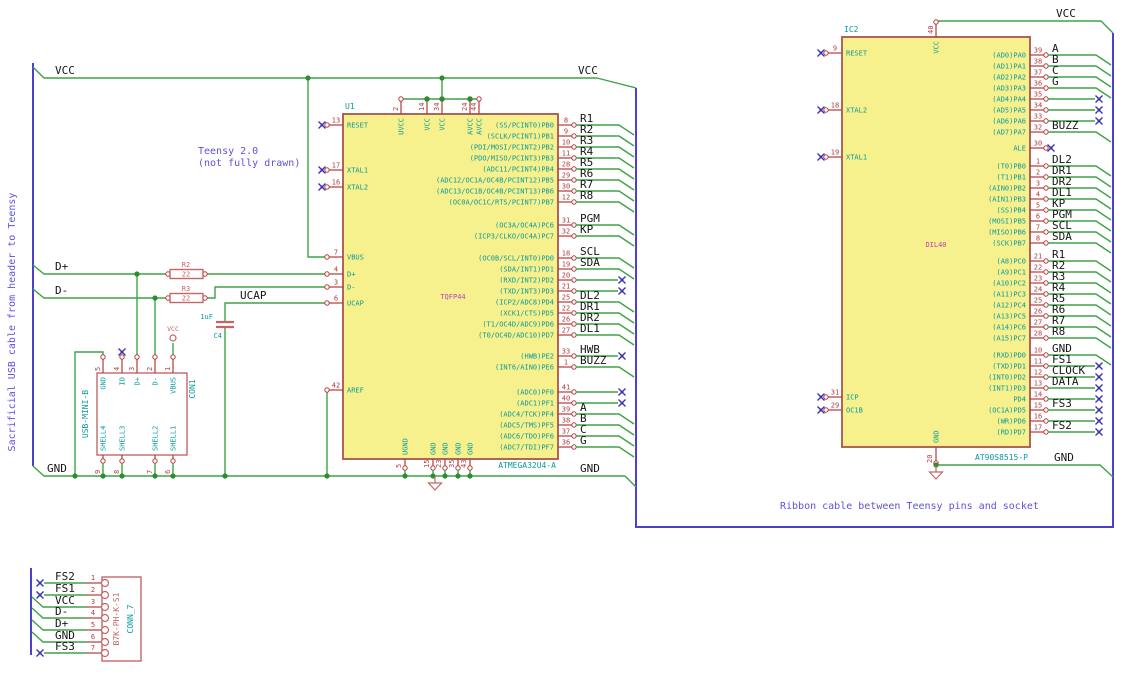 This screenshot has width=1131, height=690. Describe the element at coordinates (1038, 384) in the screenshot. I see `pin-number: 13` at that location.